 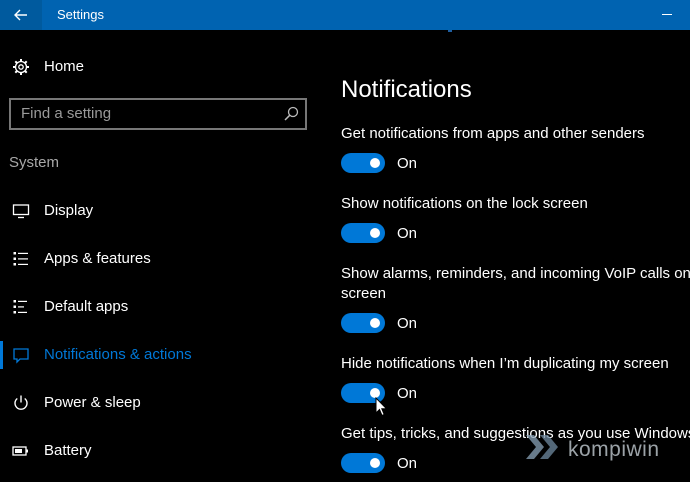 What do you see at coordinates (667, 14) in the screenshot?
I see `minimize-button` at bounding box center [667, 14].